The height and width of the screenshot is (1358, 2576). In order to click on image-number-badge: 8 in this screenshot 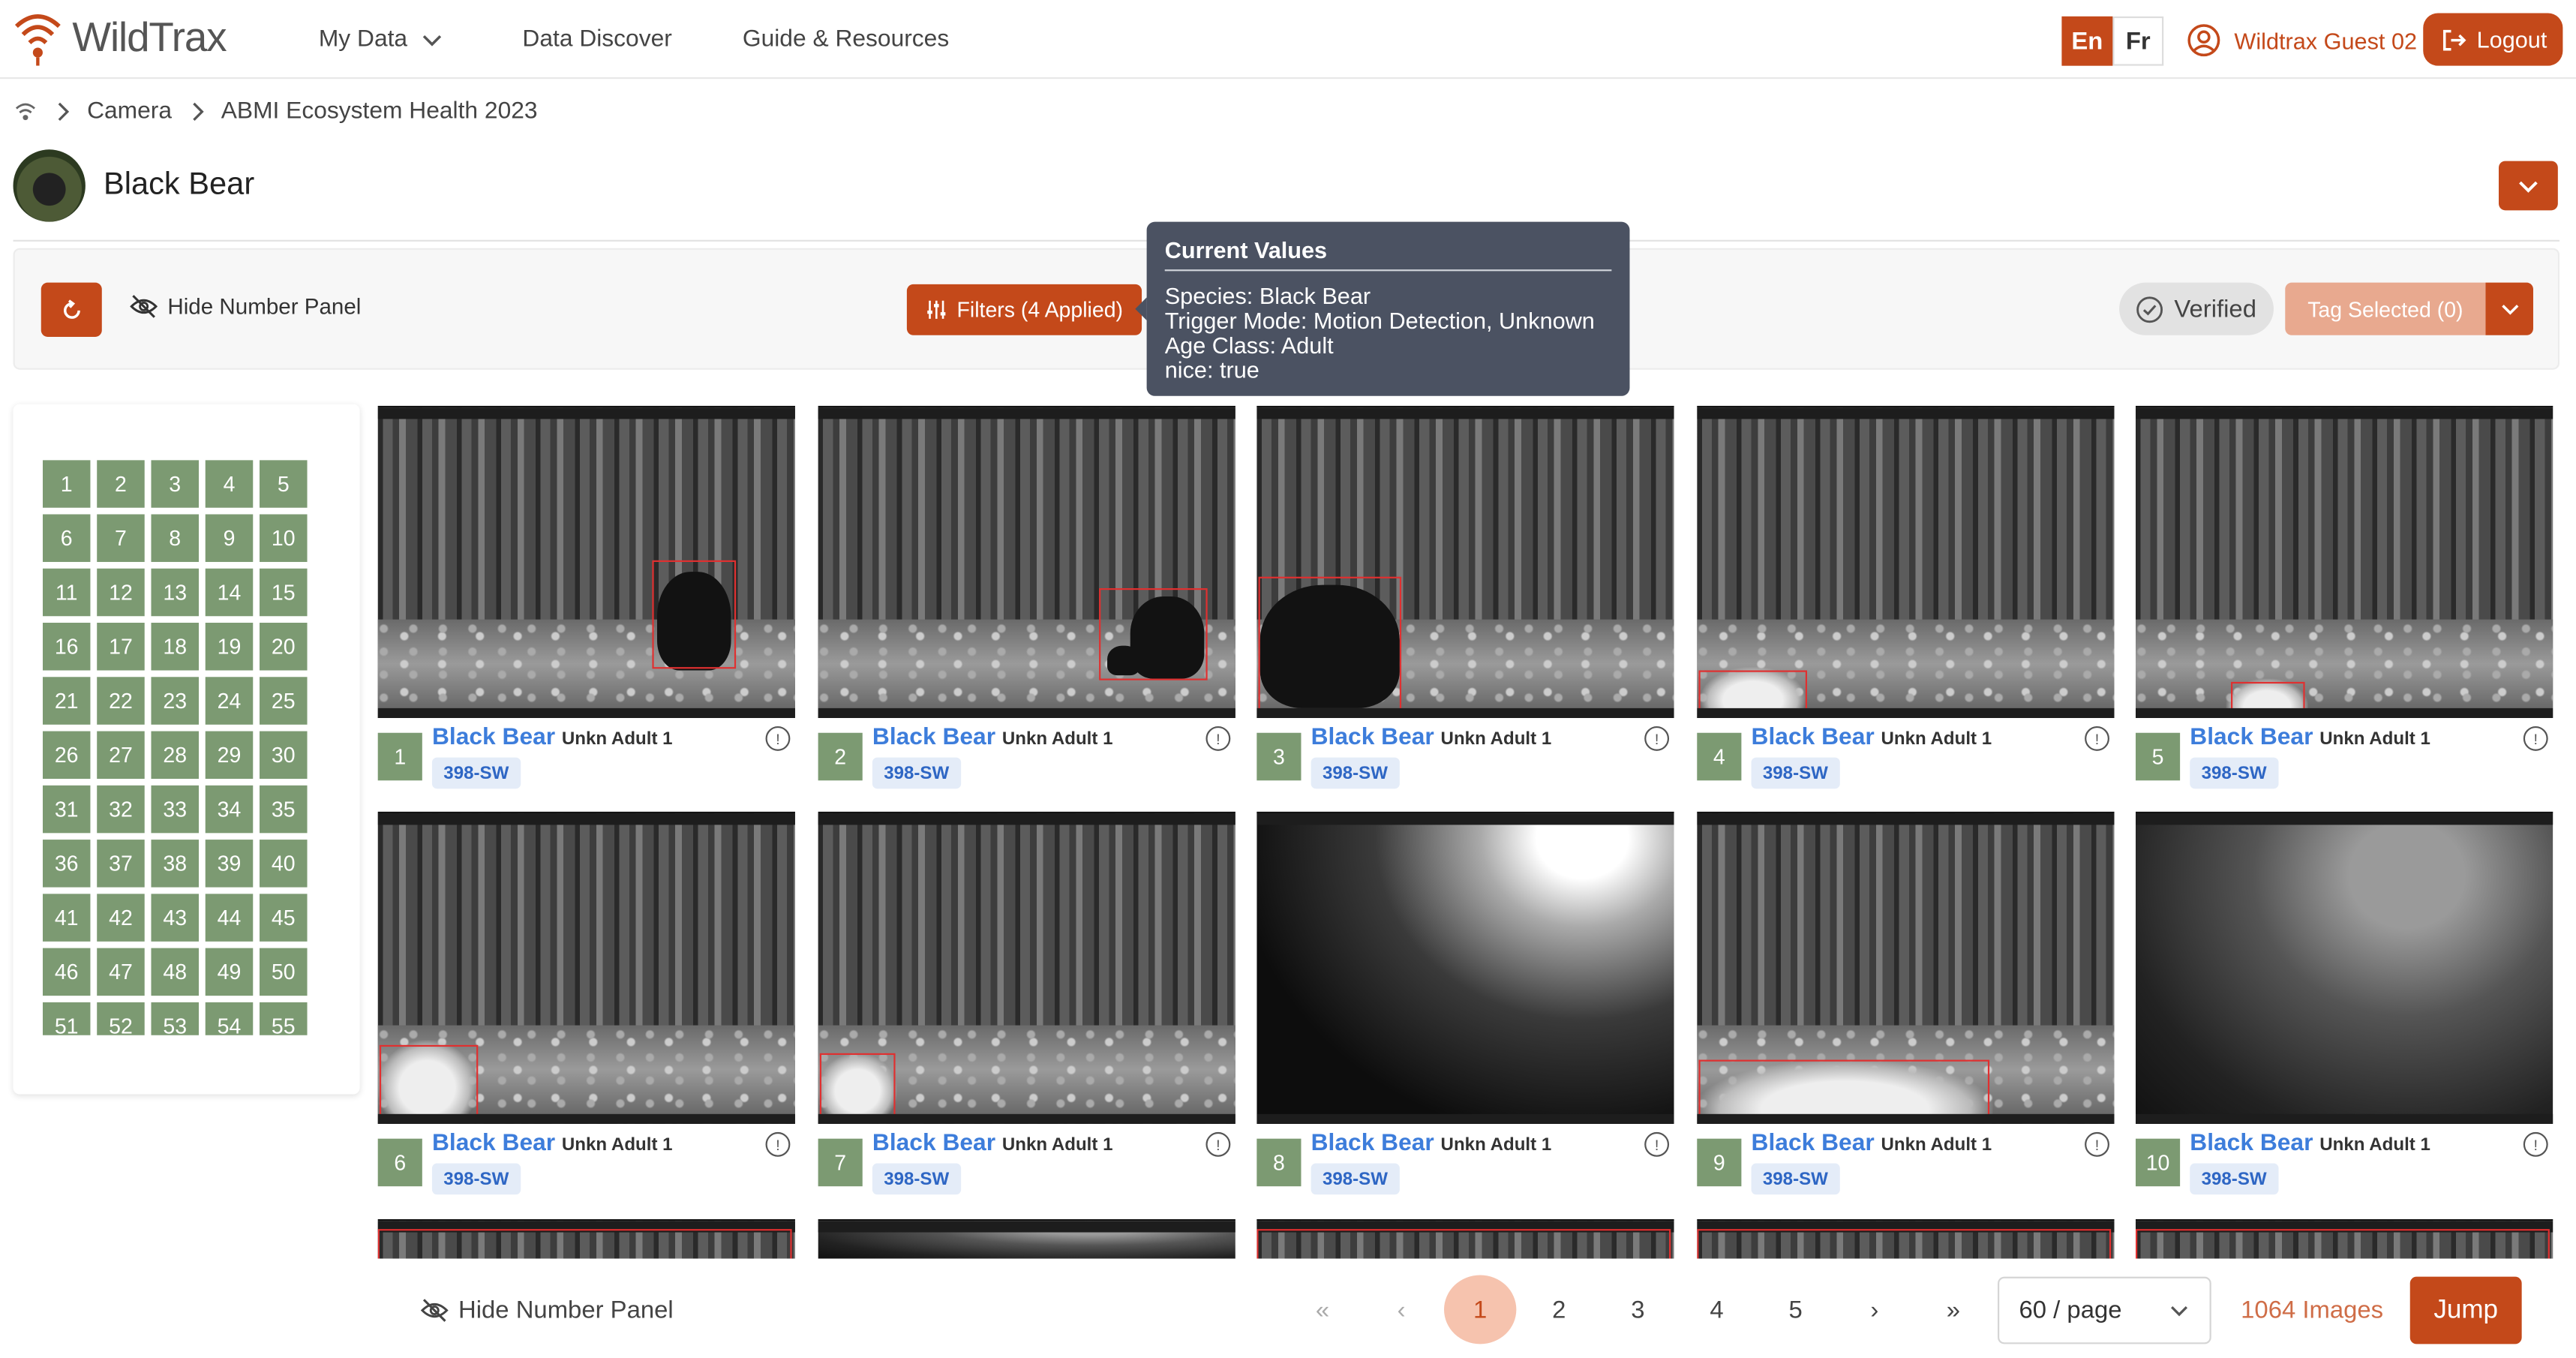, I will do `click(1279, 1162)`.